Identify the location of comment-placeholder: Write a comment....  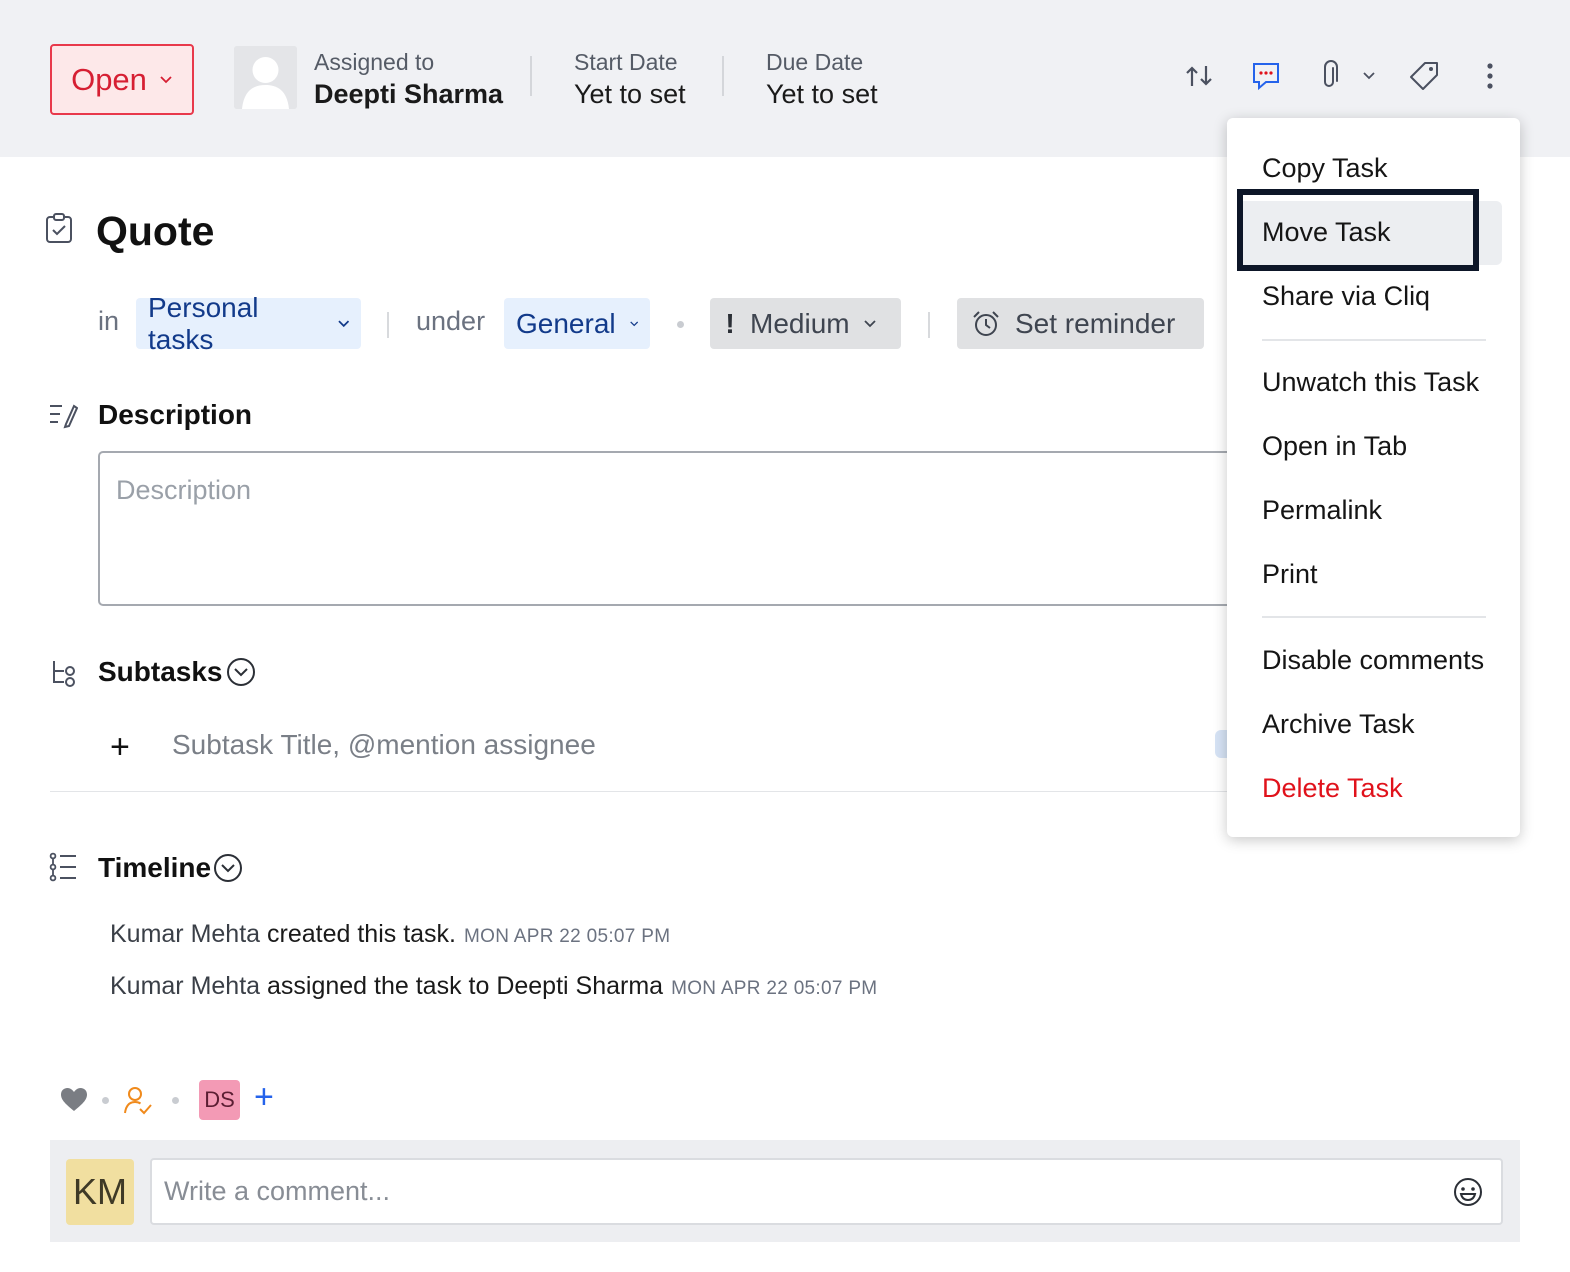
(277, 1191).